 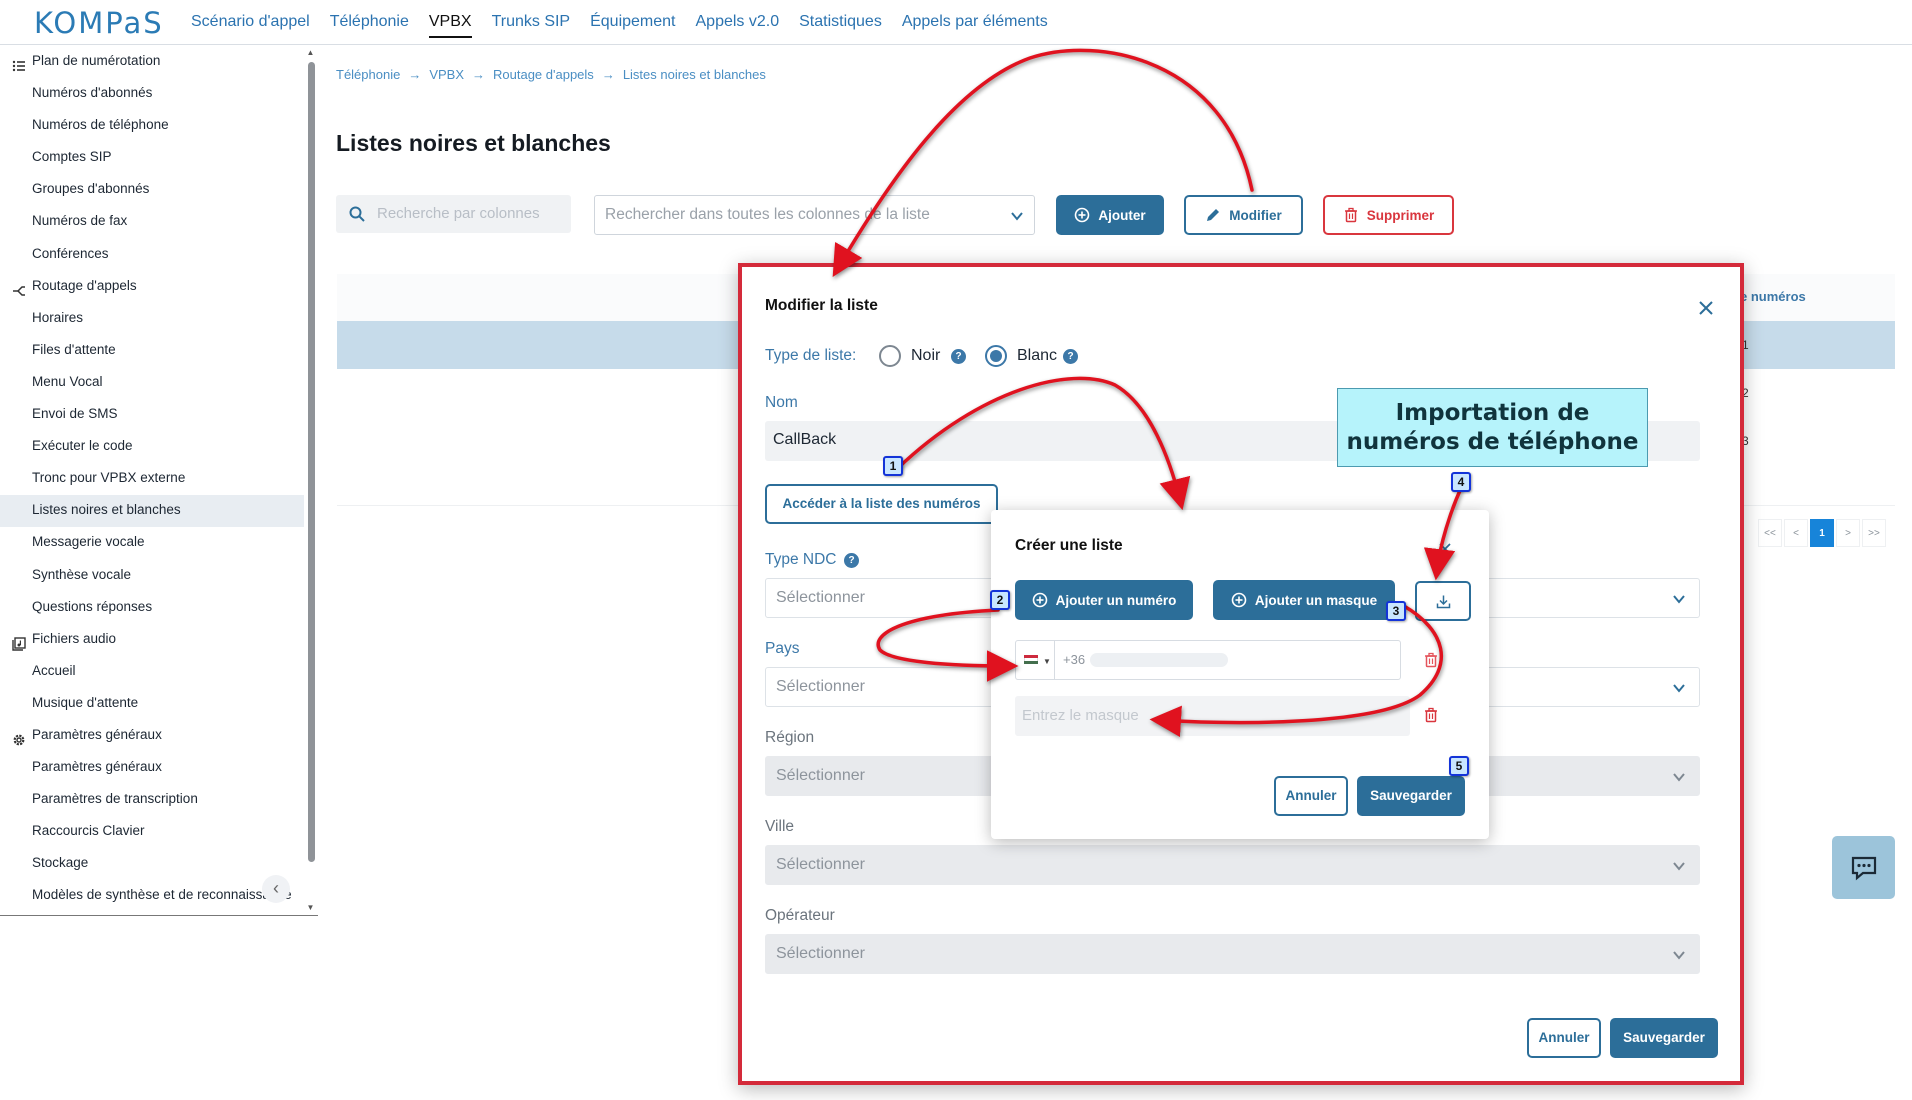 I want to click on page-last-button: >>, so click(x=1874, y=533).